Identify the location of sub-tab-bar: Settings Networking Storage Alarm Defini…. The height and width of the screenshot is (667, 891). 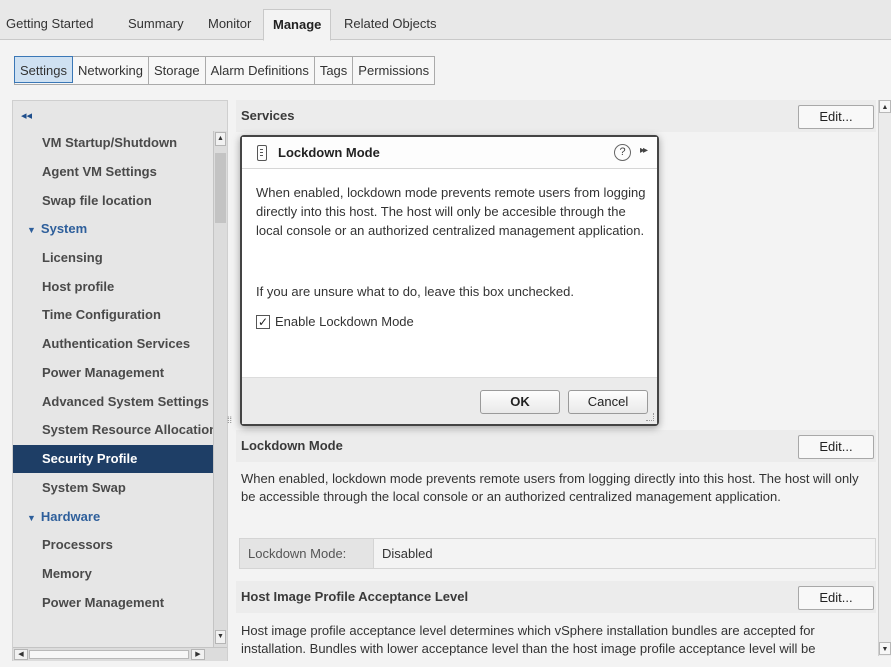
(225, 70).